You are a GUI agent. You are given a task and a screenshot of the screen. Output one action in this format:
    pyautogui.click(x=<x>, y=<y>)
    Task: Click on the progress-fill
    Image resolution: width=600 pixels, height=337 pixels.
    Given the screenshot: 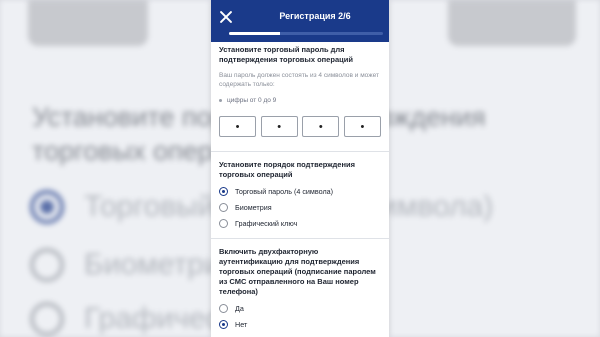 What is the action you would take?
    pyautogui.click(x=254, y=33)
    